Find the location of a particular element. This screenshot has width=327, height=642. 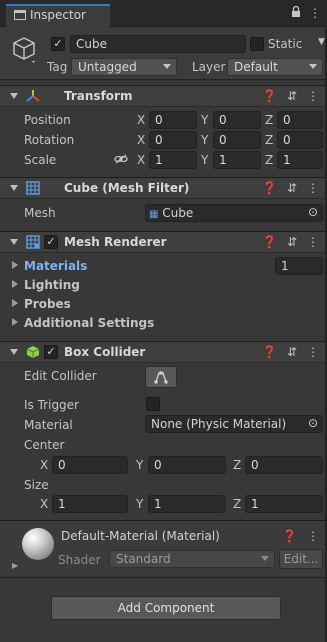

additional-settings-foldout: Additional Settings is located at coordinates (83, 323).